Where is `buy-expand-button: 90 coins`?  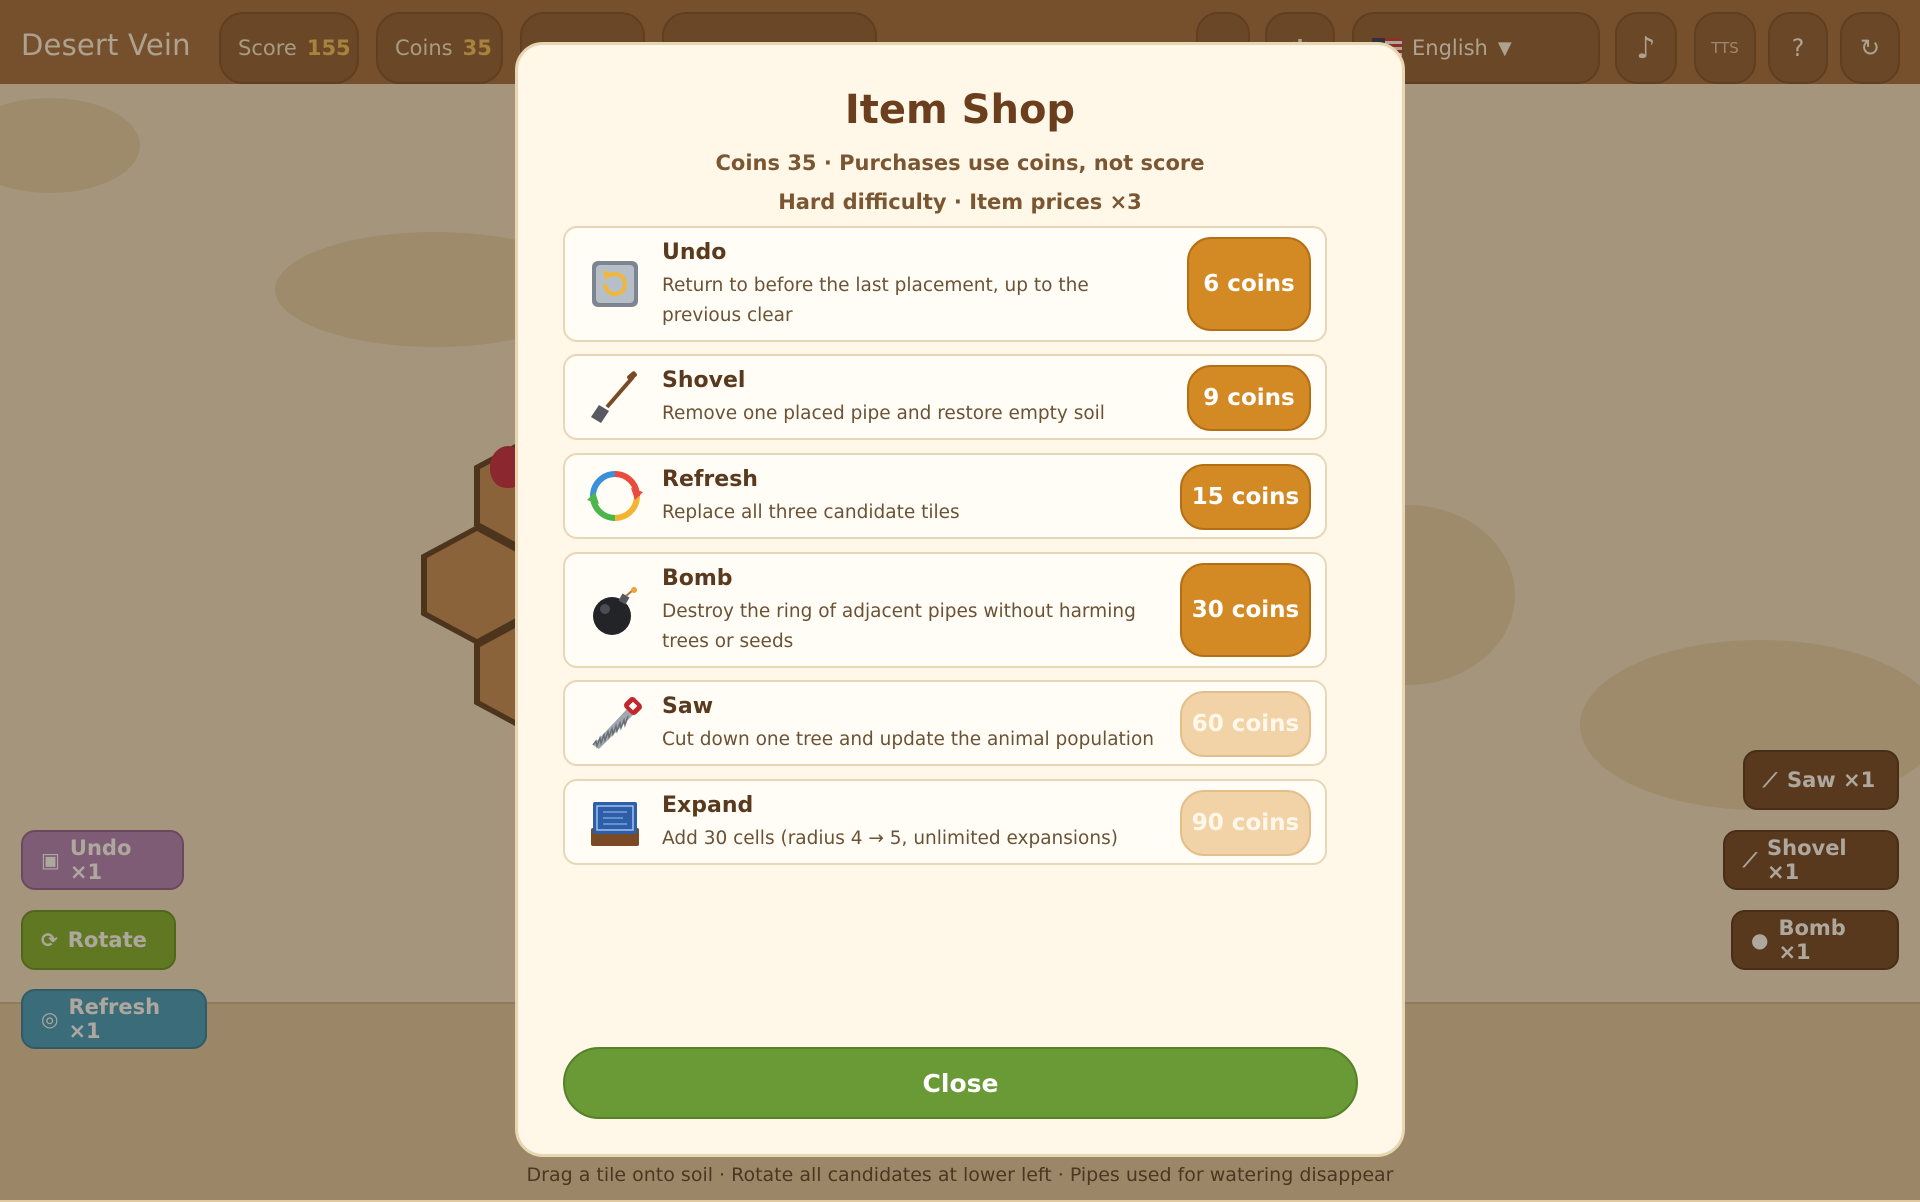 buy-expand-button: 90 coins is located at coordinates (1245, 823).